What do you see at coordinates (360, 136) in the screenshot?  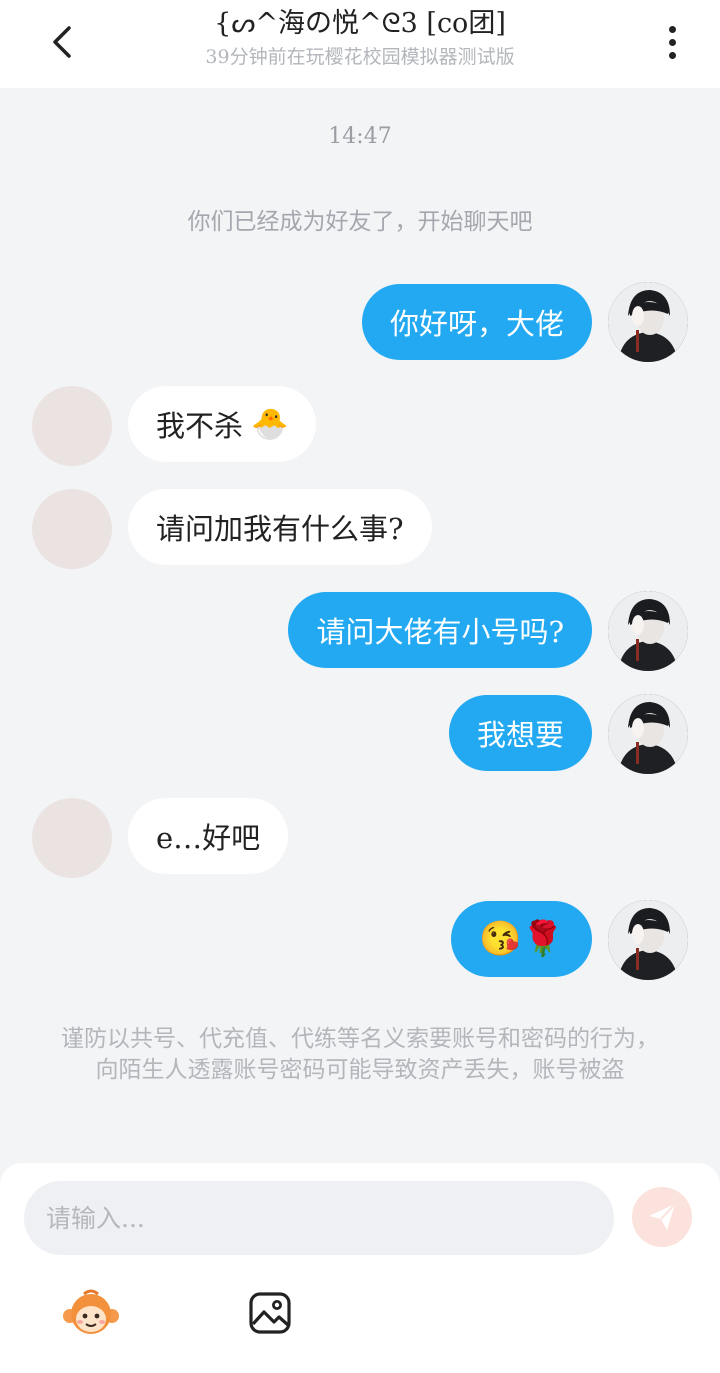 I see `message-timestamp: 14:47` at bounding box center [360, 136].